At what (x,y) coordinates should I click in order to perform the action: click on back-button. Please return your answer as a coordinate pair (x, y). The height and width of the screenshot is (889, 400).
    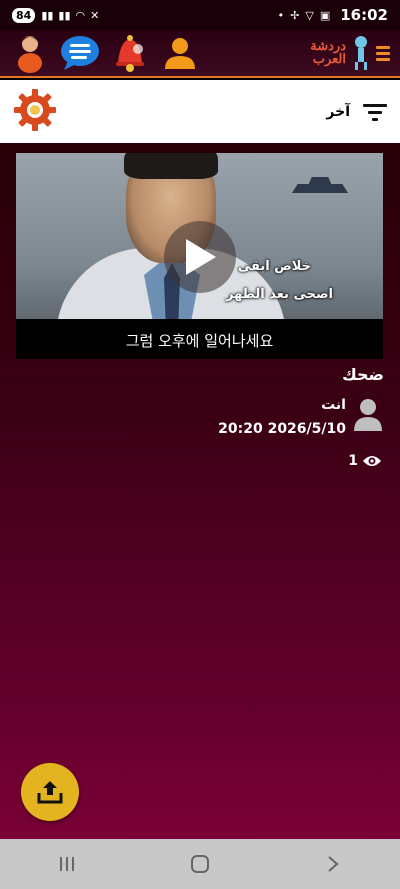
    Looking at the image, I should click on (333, 864).